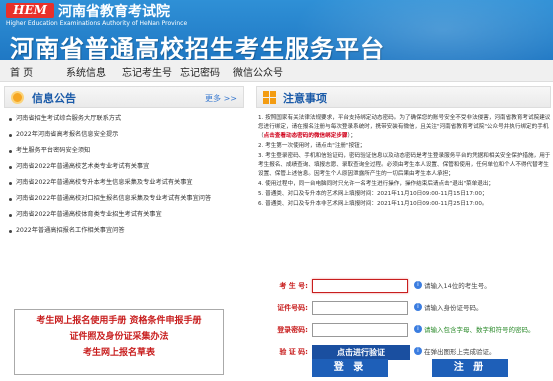 The width and height of the screenshot is (553, 381). I want to click on list-item: 河南省2022年普通高校专升本考生信息采集及专业考试有关事宜, so click(124, 183).